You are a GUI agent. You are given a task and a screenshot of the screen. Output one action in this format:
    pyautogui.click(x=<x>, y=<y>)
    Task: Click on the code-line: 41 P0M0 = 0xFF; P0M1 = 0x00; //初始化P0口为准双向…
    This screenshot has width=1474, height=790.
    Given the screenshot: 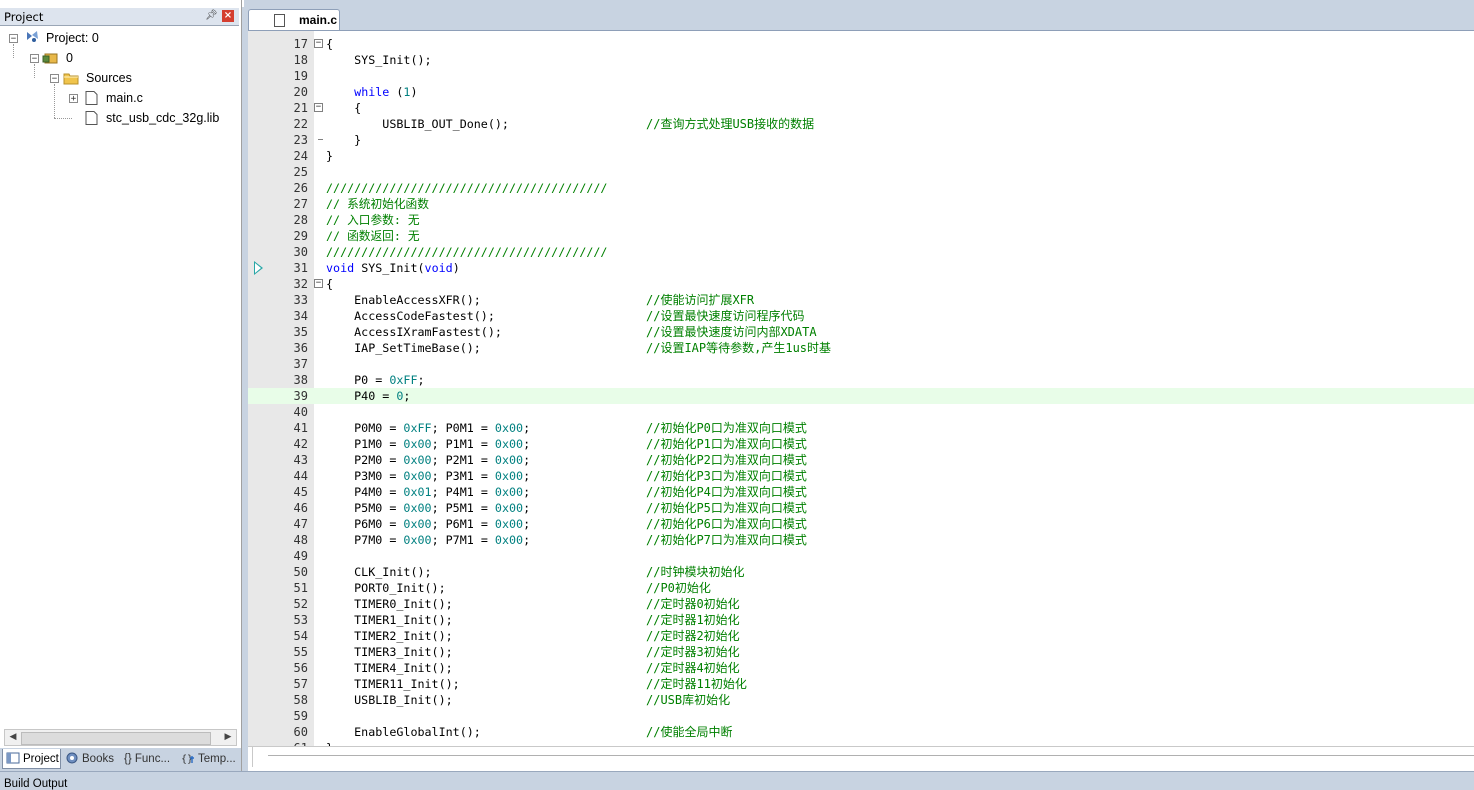 What is the action you would take?
    pyautogui.click(x=861, y=428)
    